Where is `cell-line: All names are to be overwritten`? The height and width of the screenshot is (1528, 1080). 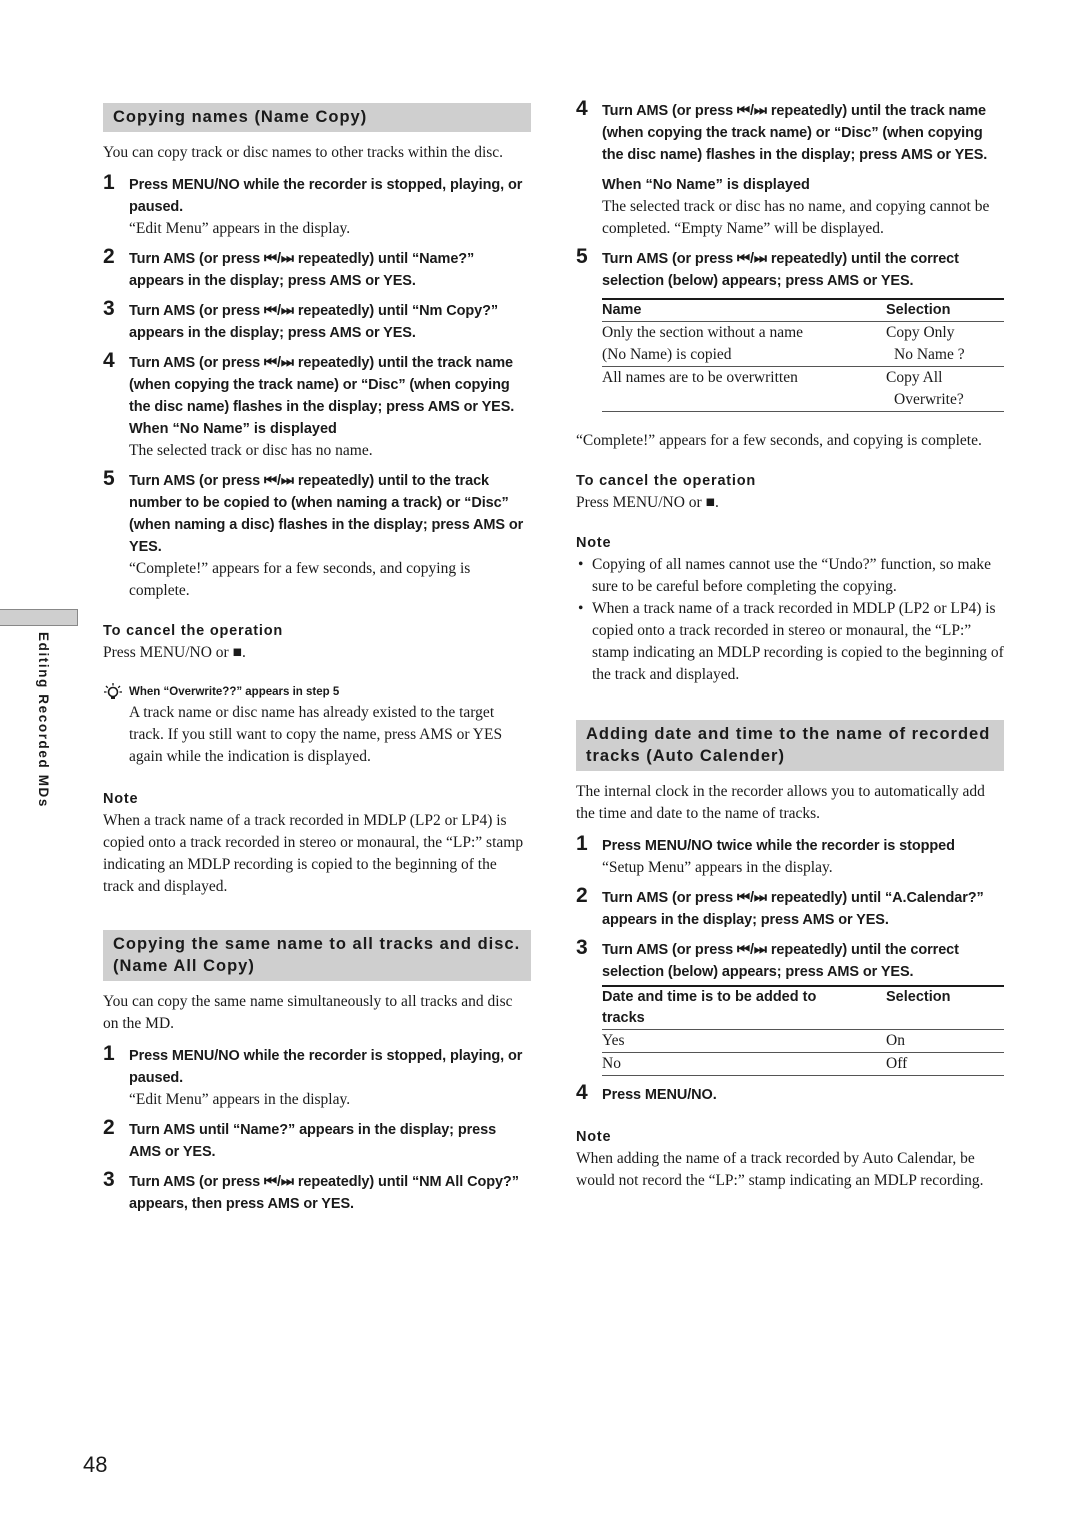 cell-line: All names are to be overwritten is located at coordinates (700, 377).